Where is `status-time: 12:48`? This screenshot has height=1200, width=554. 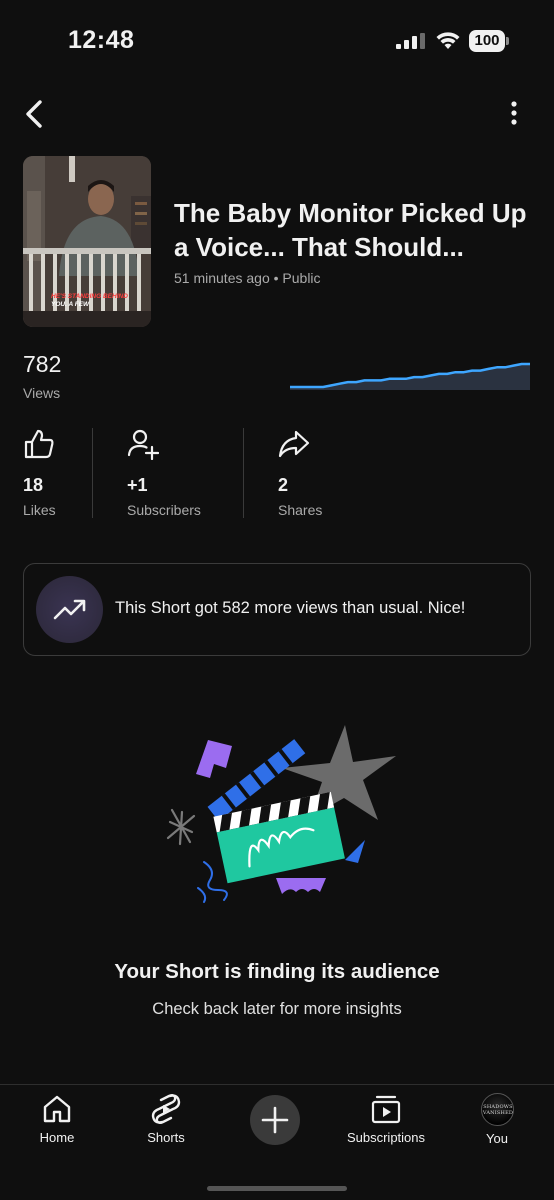 status-time: 12:48 is located at coordinates (101, 40).